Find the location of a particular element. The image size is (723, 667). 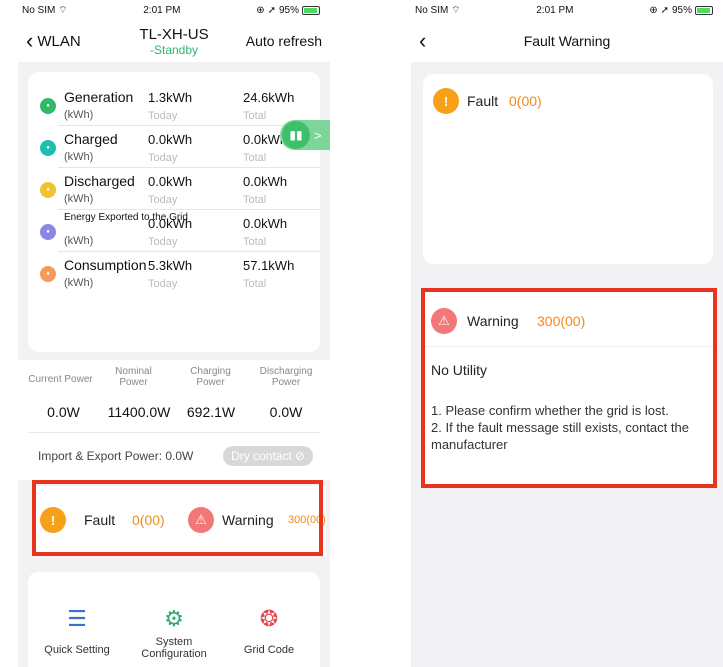

today-value: 1.3kWh is located at coordinates (170, 97).